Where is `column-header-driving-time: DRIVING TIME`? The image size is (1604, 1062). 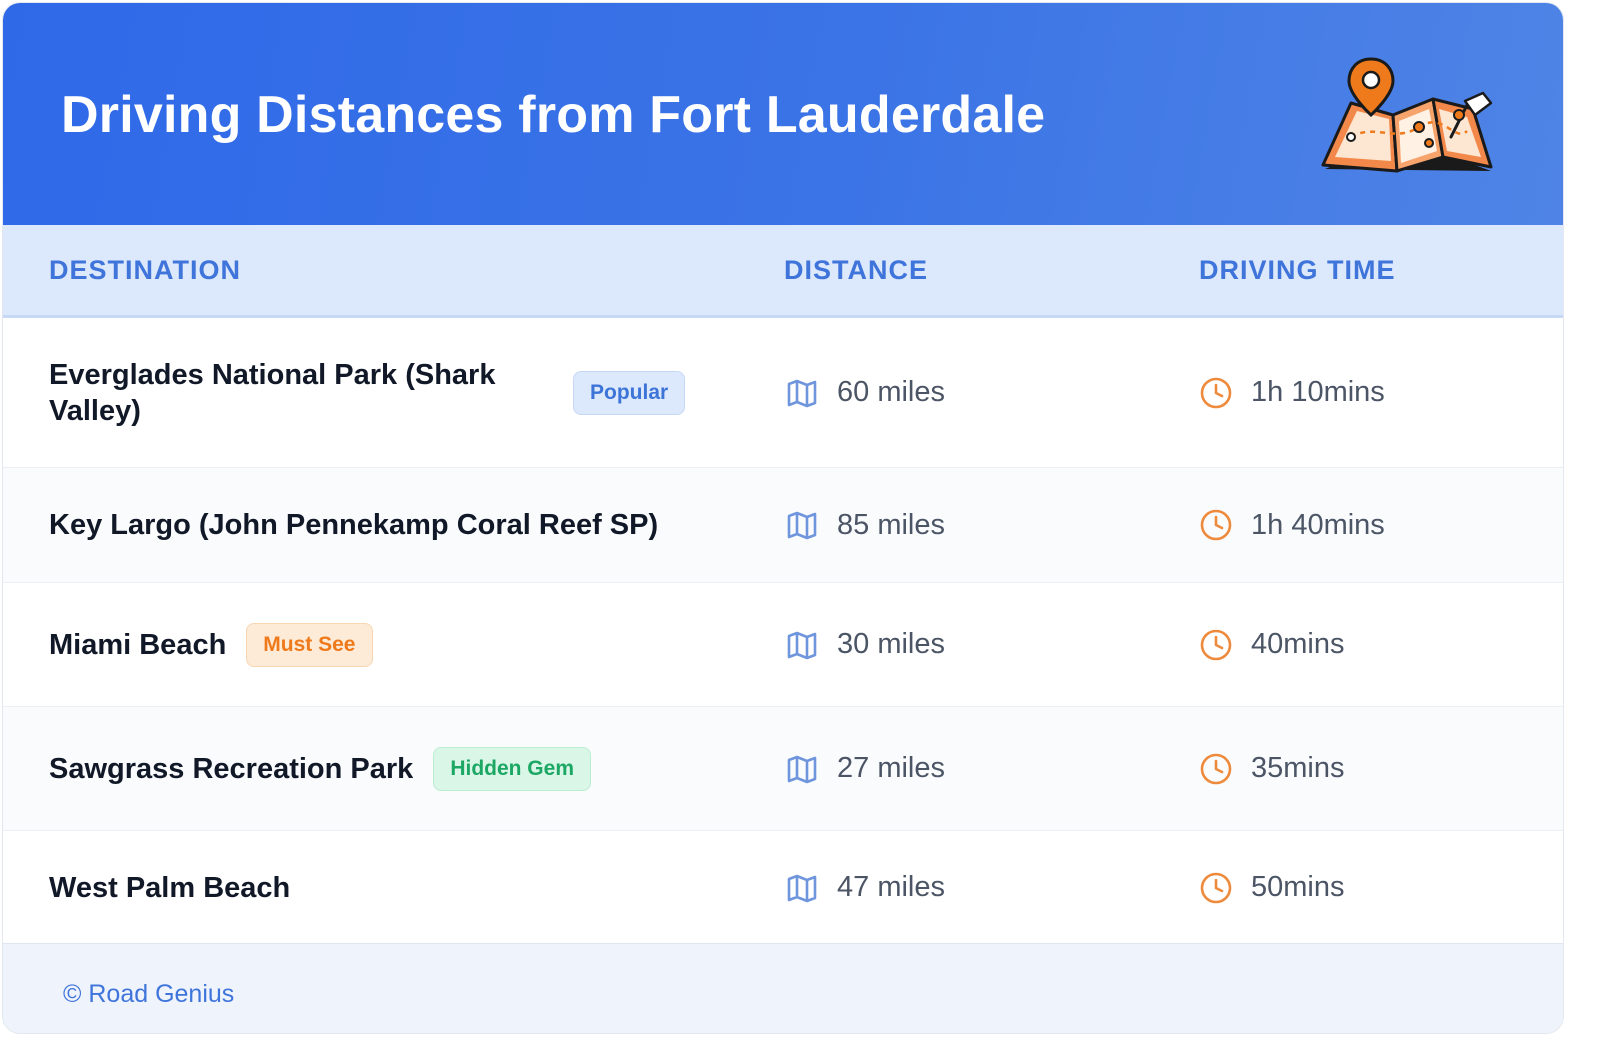
column-header-driving-time: DRIVING TIME is located at coordinates (1297, 270).